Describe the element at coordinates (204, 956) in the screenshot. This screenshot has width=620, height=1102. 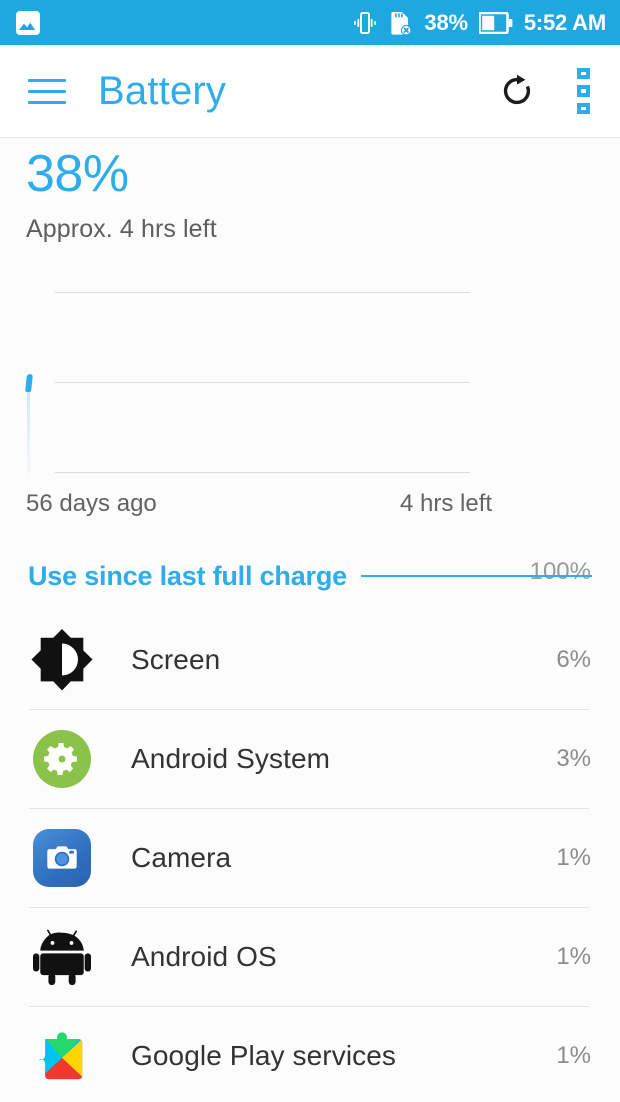
I see `list-item-label: Android OS` at that location.